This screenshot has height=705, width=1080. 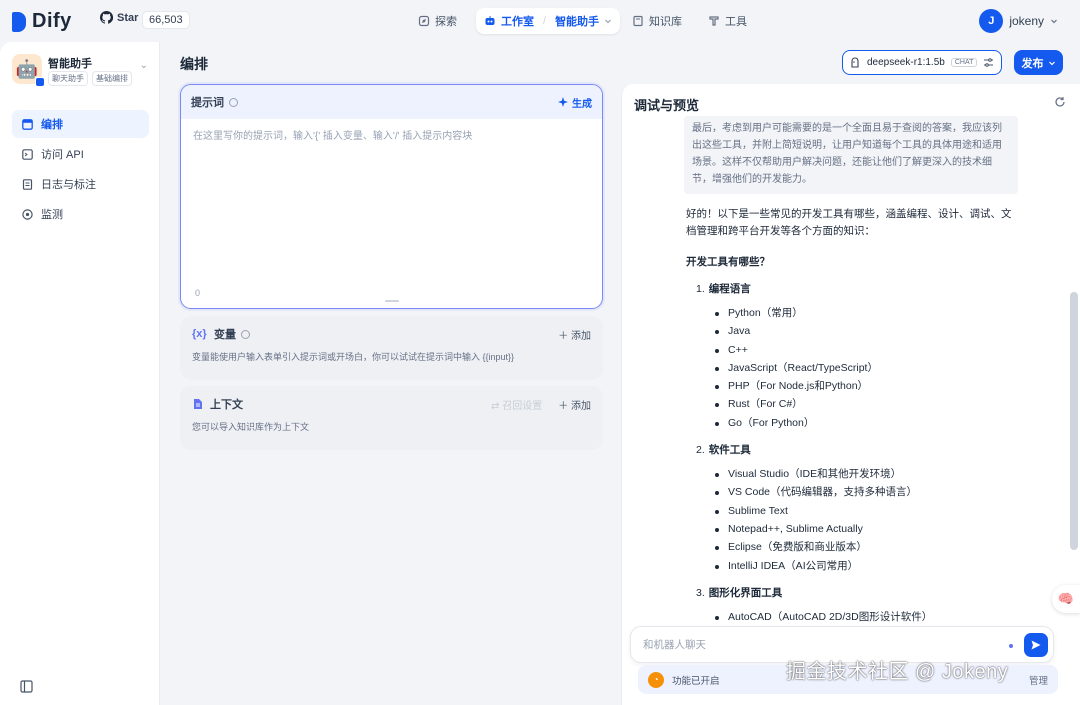 What do you see at coordinates (522, 406) in the screenshot?
I see `retrieval-settings-label: 召回设置` at bounding box center [522, 406].